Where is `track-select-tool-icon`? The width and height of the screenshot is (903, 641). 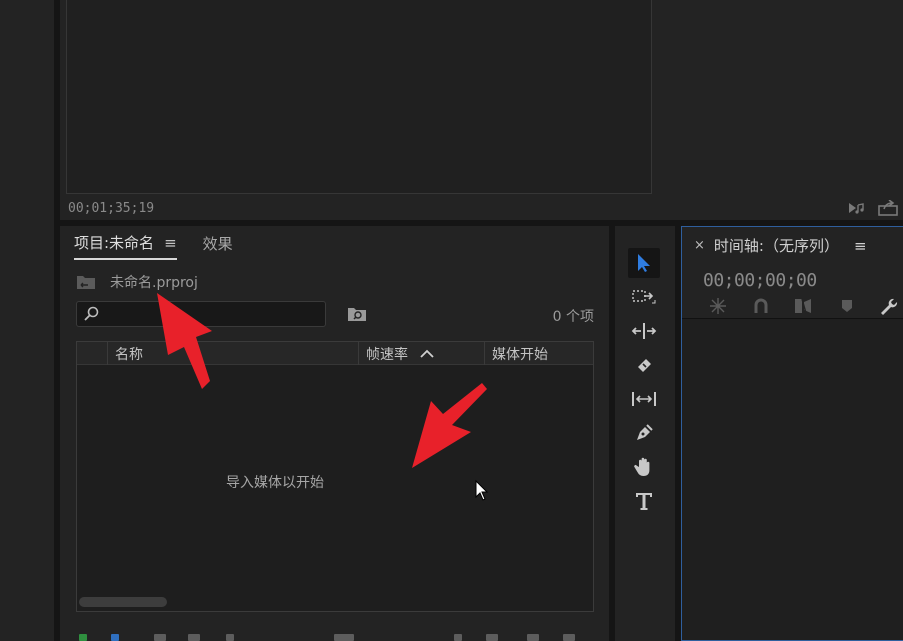
track-select-tool-icon is located at coordinates (644, 297).